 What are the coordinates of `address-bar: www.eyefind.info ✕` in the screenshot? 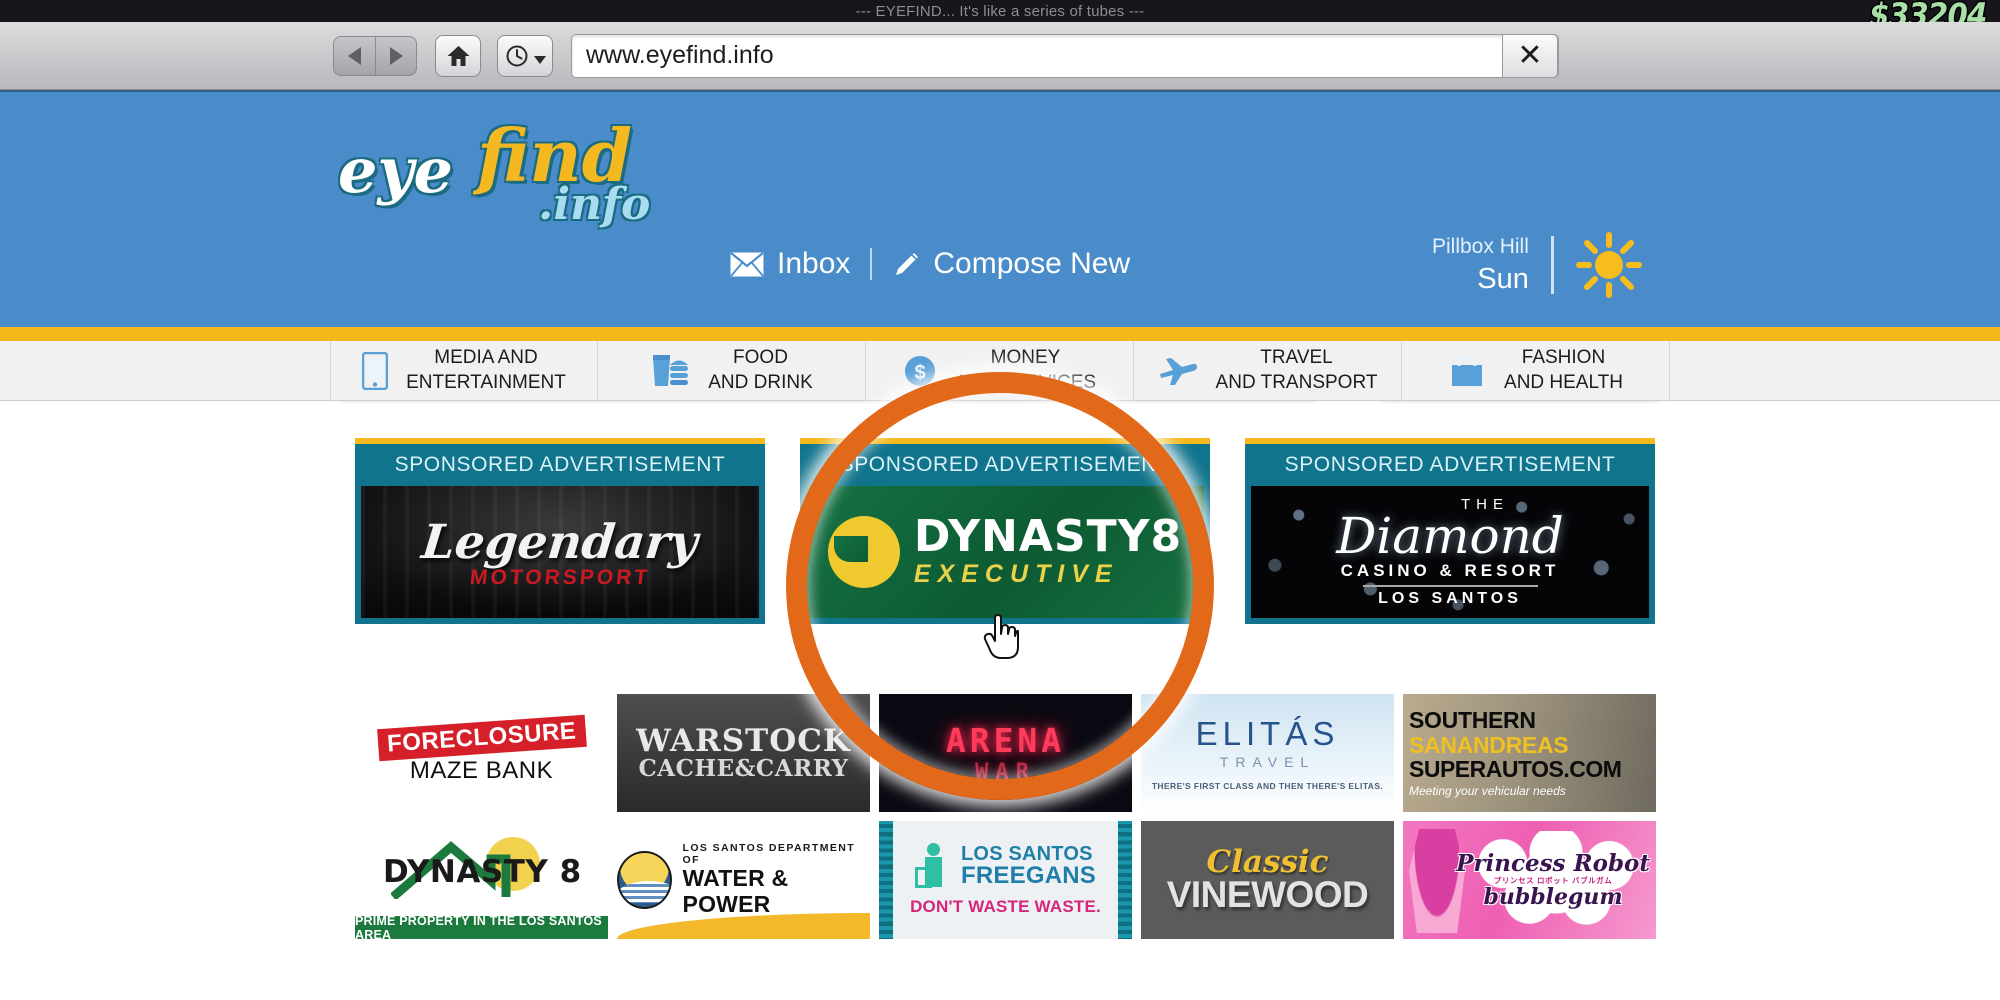 It's located at (1065, 55).